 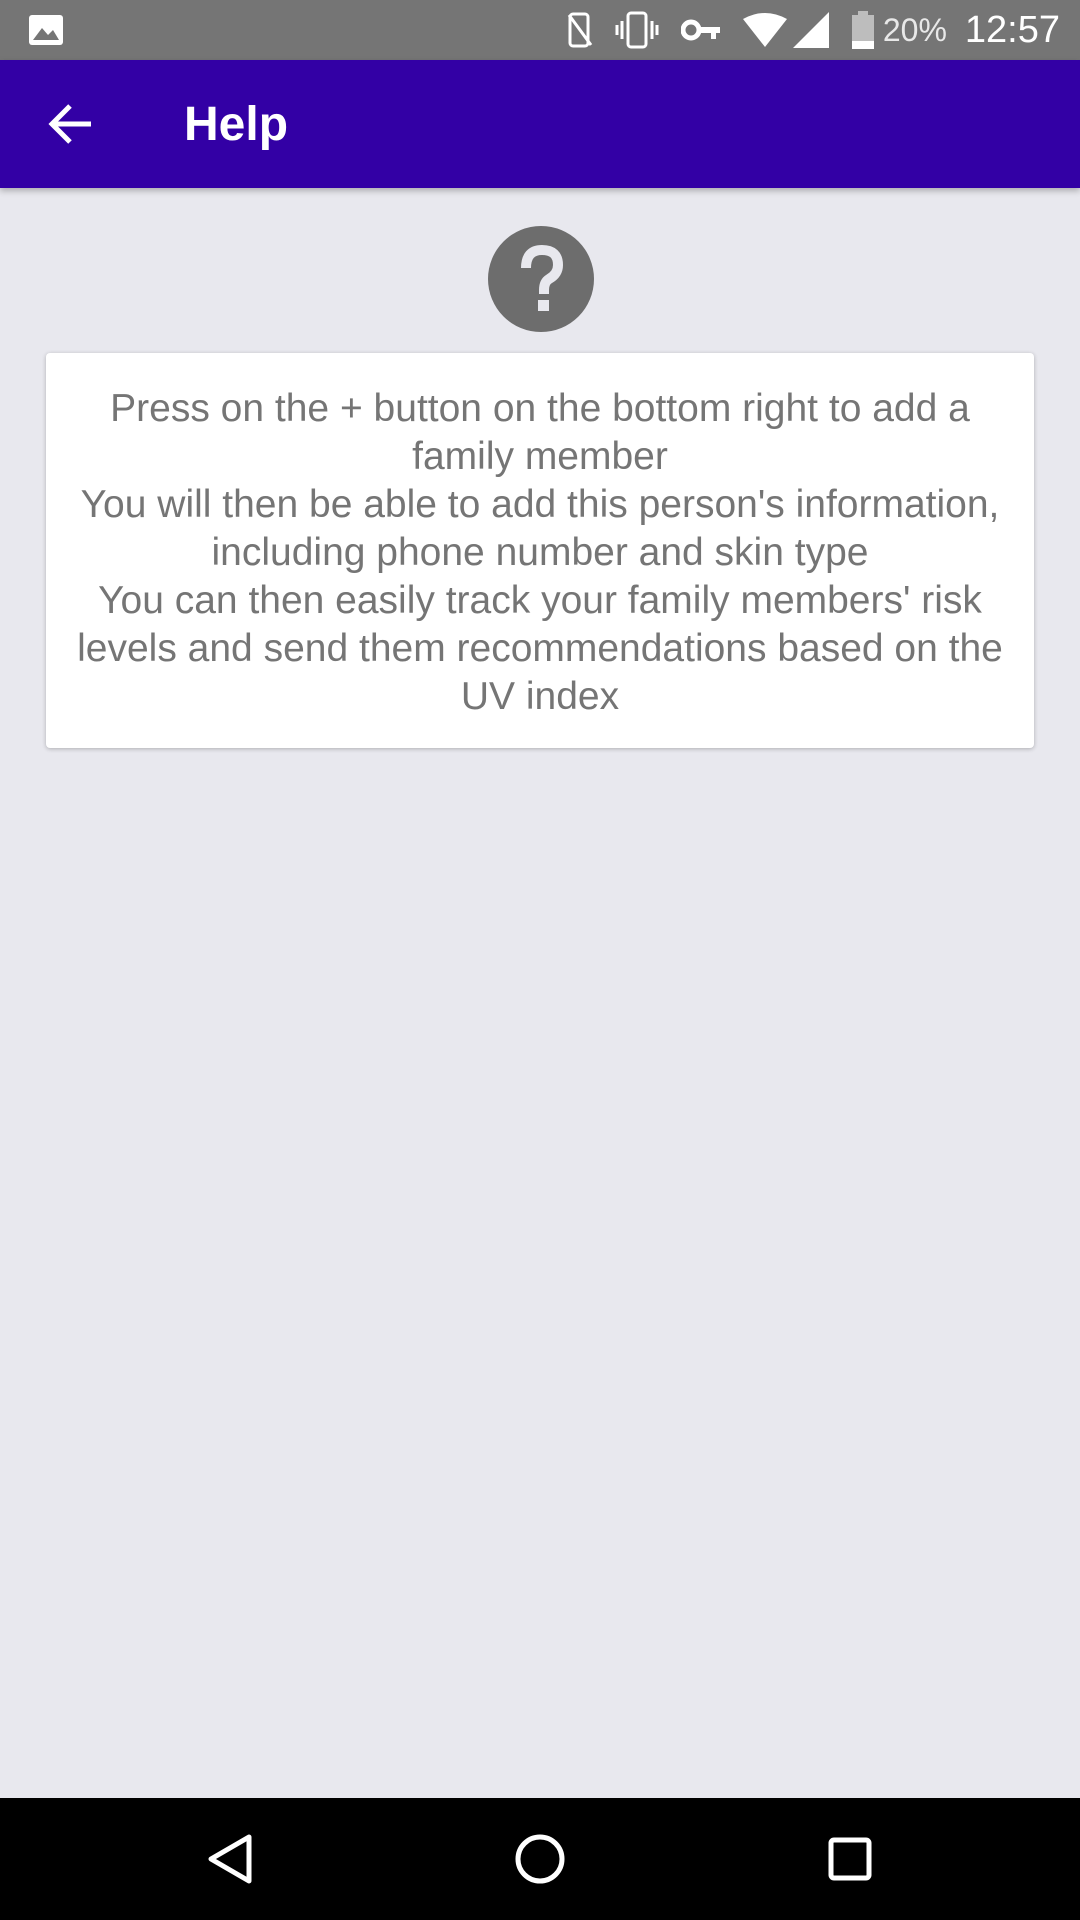 I want to click on back-button, so click(x=70, y=124).